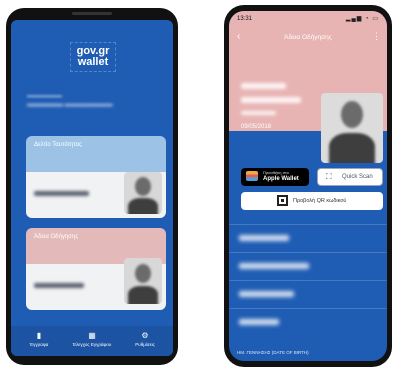  I want to click on date-of-birth-label: ΗΜ. ΓΕΝΝΗΣΗΣ (DATE OF BIRTH), so click(273, 352).